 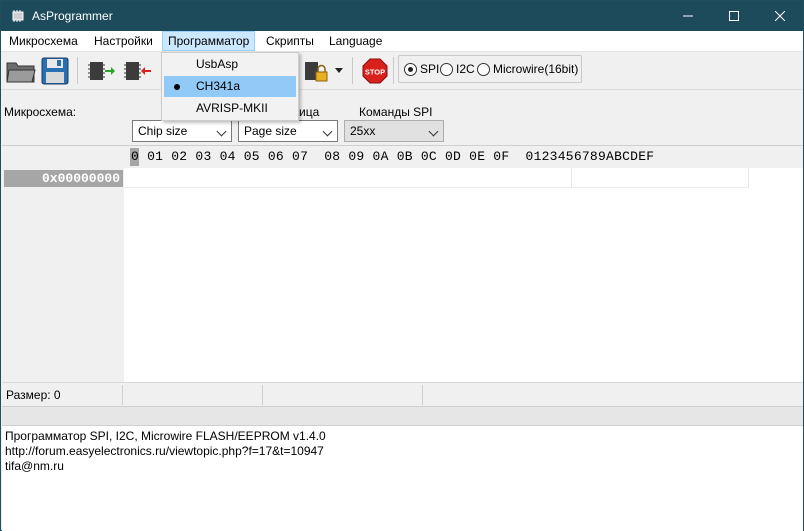 I want to click on spi-commands-label: Команды SPI, so click(x=396, y=112).